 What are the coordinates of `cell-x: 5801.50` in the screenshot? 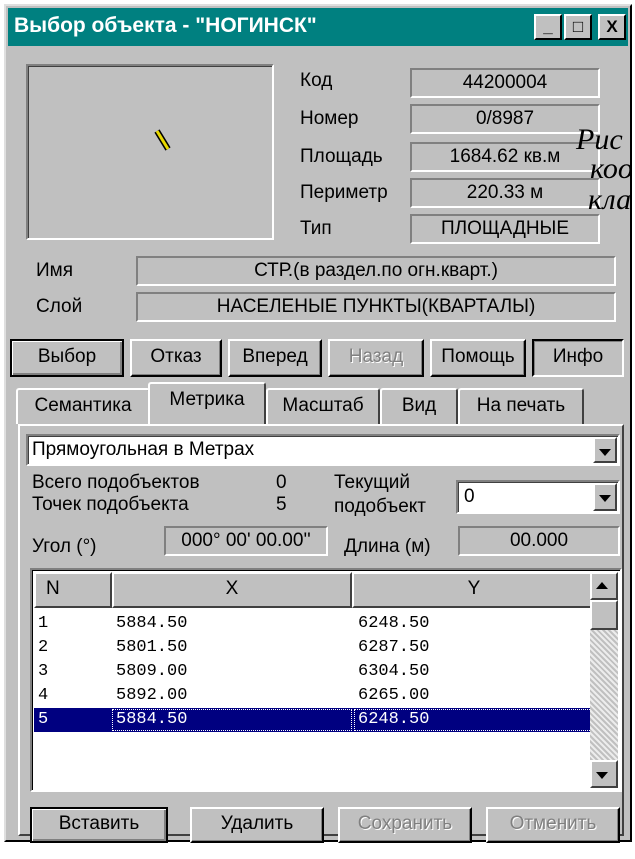 It's located at (152, 647).